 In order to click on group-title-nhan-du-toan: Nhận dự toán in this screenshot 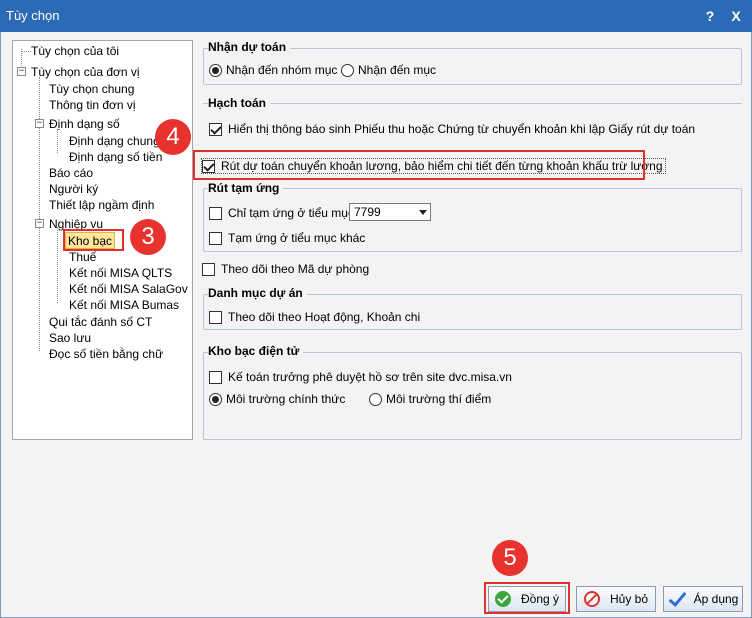, I will do `click(249, 47)`.